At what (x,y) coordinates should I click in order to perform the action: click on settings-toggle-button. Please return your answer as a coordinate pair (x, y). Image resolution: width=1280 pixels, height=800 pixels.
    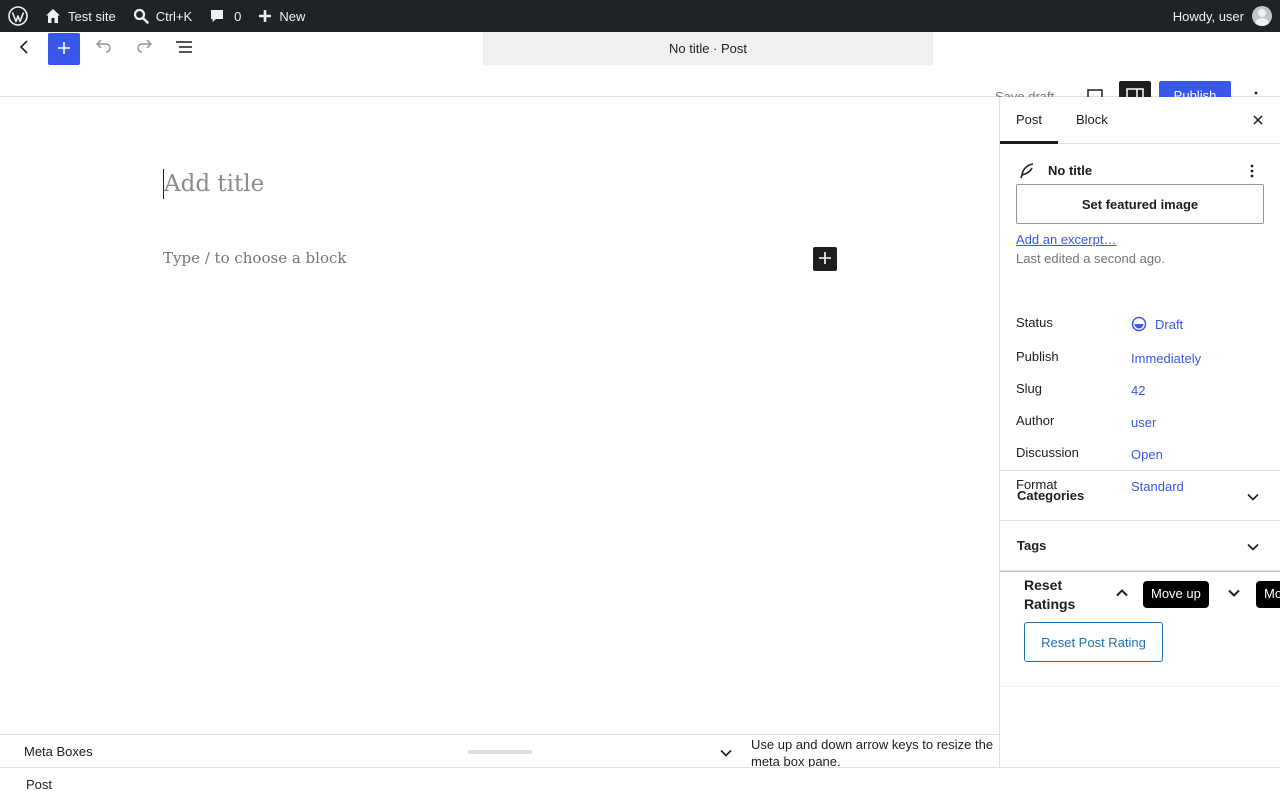
    Looking at the image, I should click on (1135, 89).